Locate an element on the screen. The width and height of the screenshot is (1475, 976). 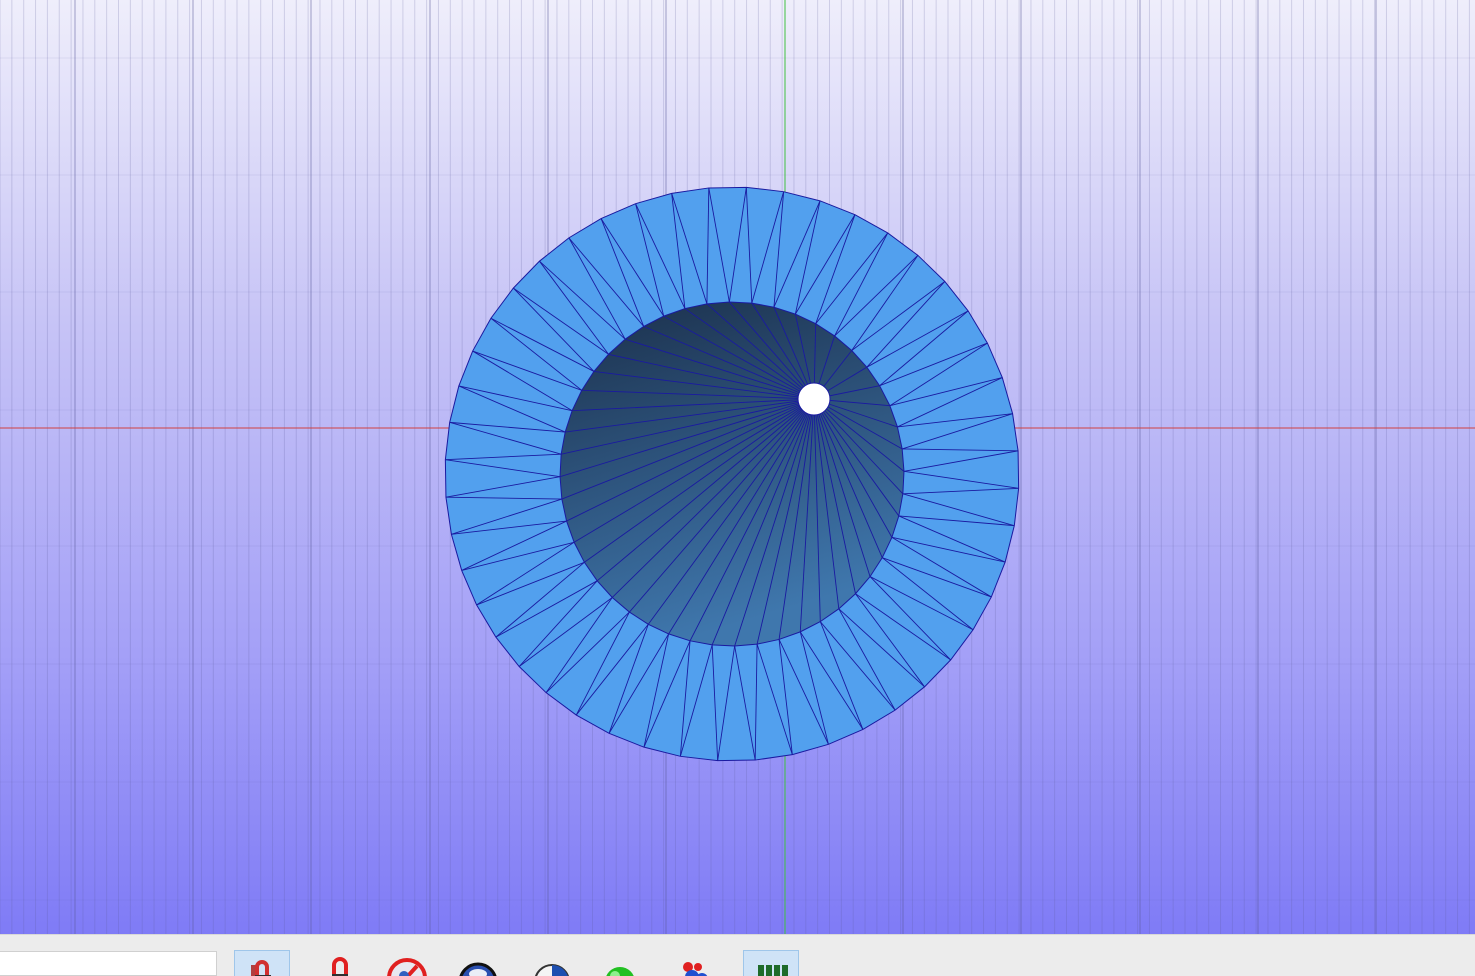
particles-icon is located at coordinates (695, 969).